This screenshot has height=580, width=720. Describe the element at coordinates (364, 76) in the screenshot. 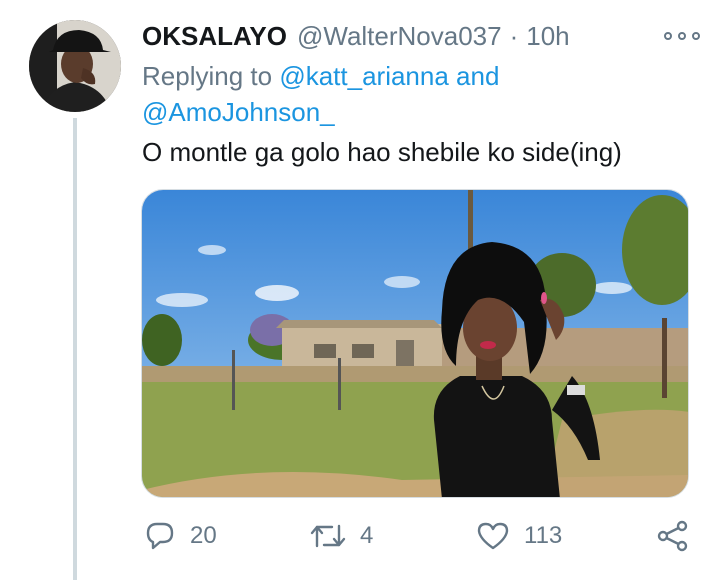

I see `mention-link: @katt_arianna` at that location.